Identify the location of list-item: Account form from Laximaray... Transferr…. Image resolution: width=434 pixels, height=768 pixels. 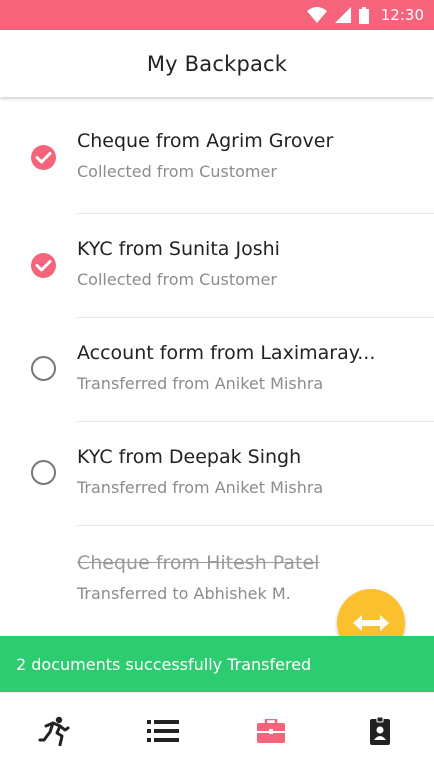
(217, 370).